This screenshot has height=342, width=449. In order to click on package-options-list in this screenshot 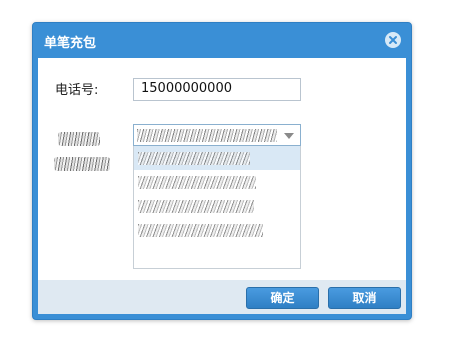, I will do `click(217, 207)`.